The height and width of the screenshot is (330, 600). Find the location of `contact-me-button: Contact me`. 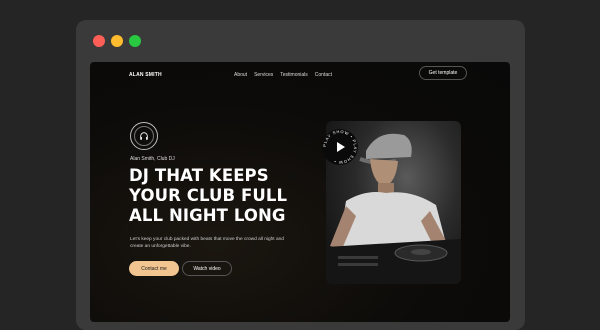

contact-me-button: Contact me is located at coordinates (154, 268).